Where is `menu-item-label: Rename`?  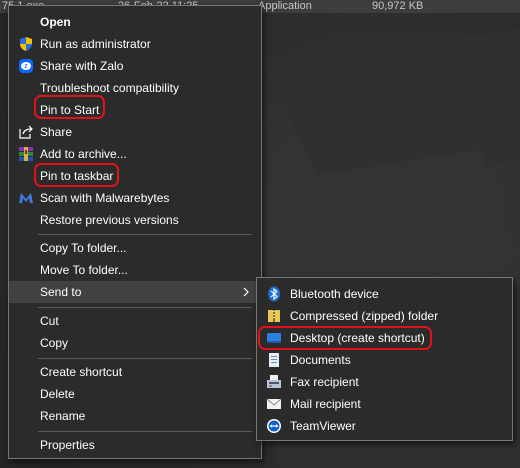
menu-item-label: Rename is located at coordinates (63, 416).